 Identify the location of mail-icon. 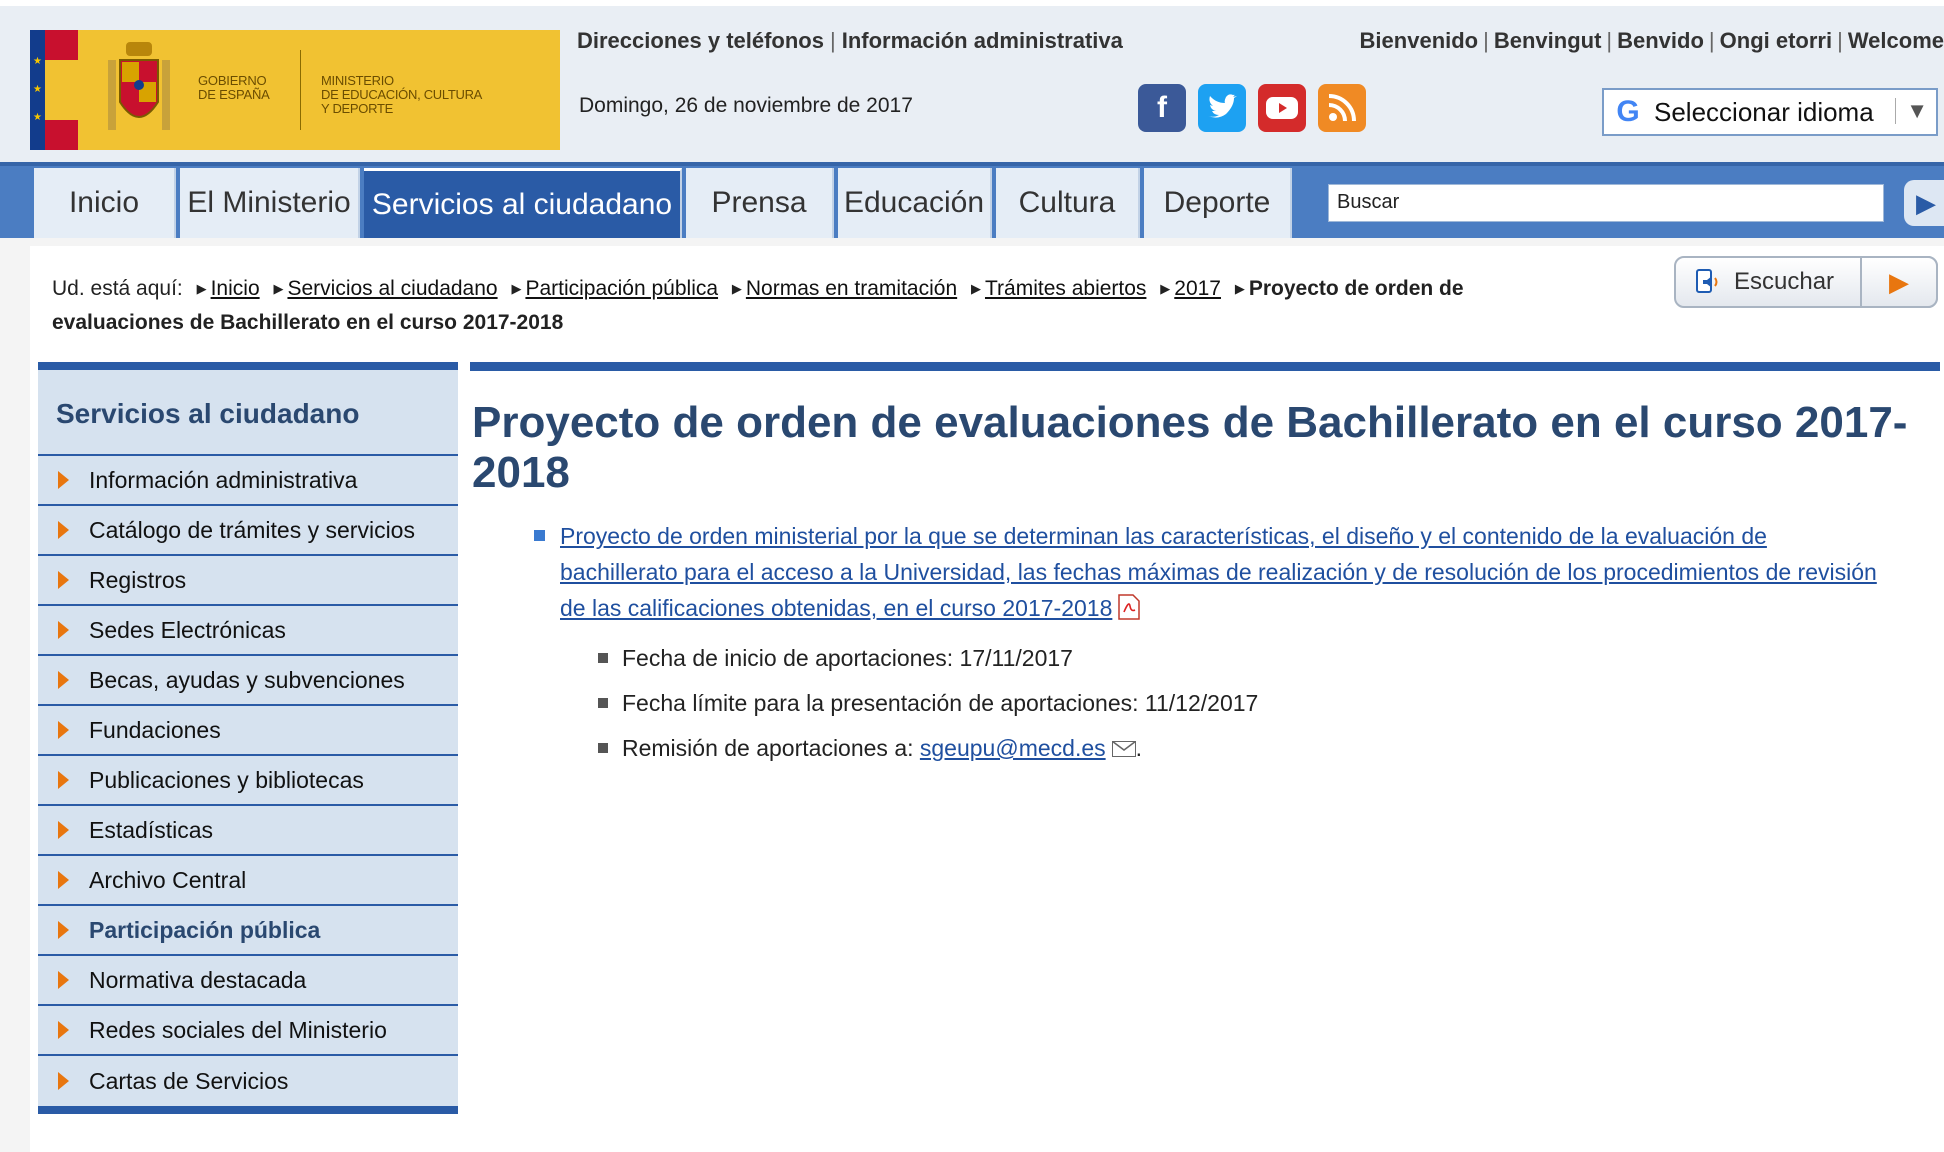
(1123, 749).